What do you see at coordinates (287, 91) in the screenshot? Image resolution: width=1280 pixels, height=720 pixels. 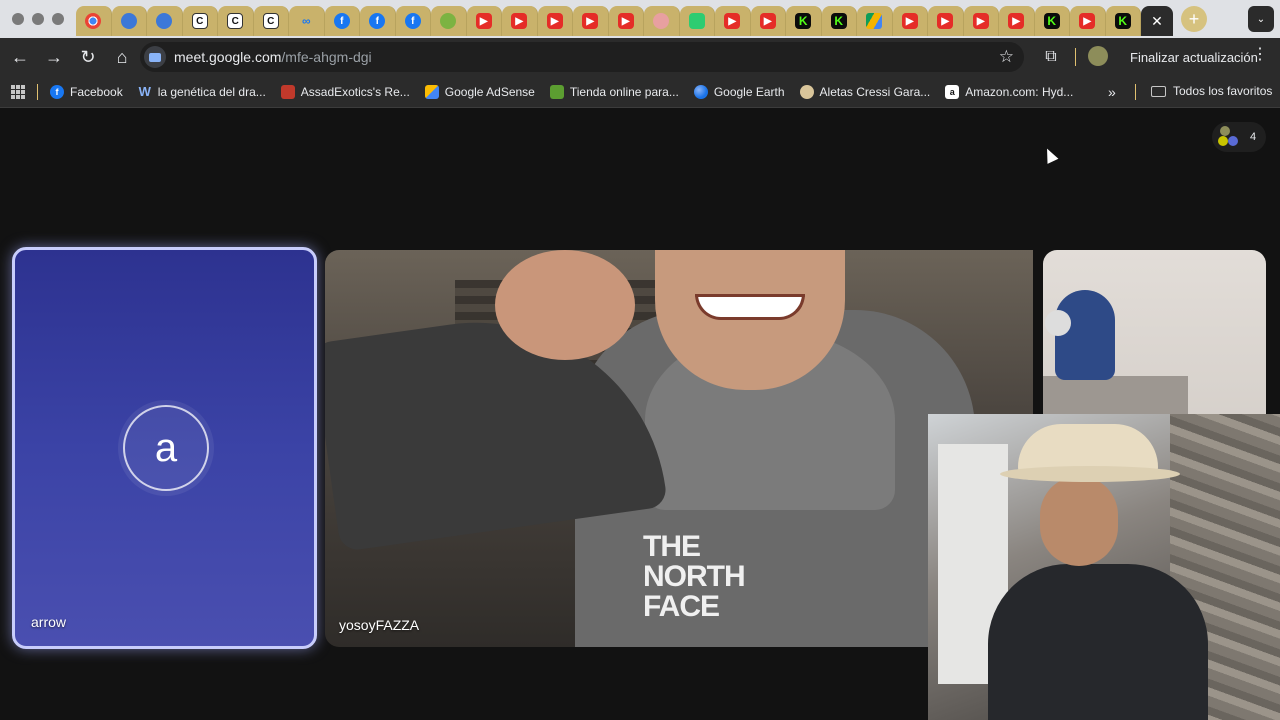 I see `assad-icon` at bounding box center [287, 91].